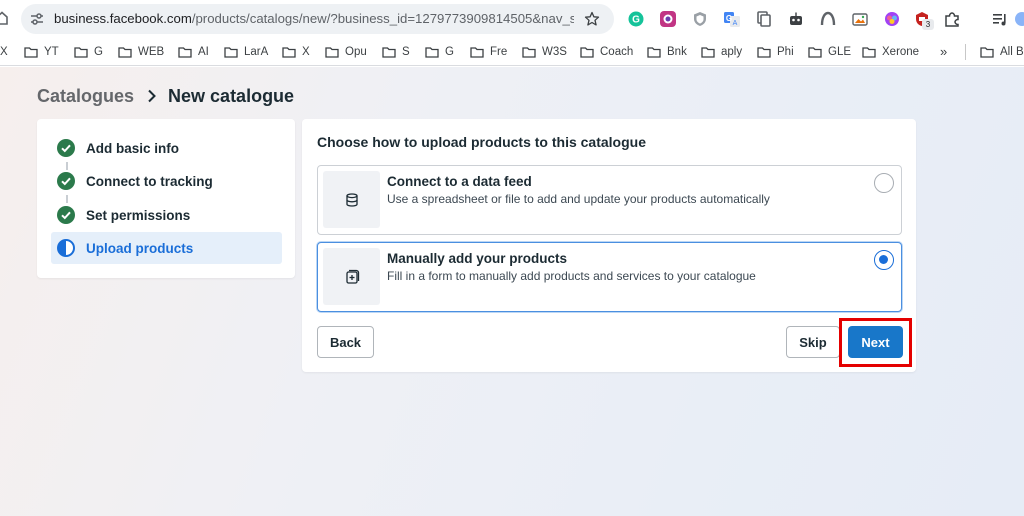  Describe the element at coordinates (193, 52) in the screenshot. I see `bookmark-item: AI` at that location.